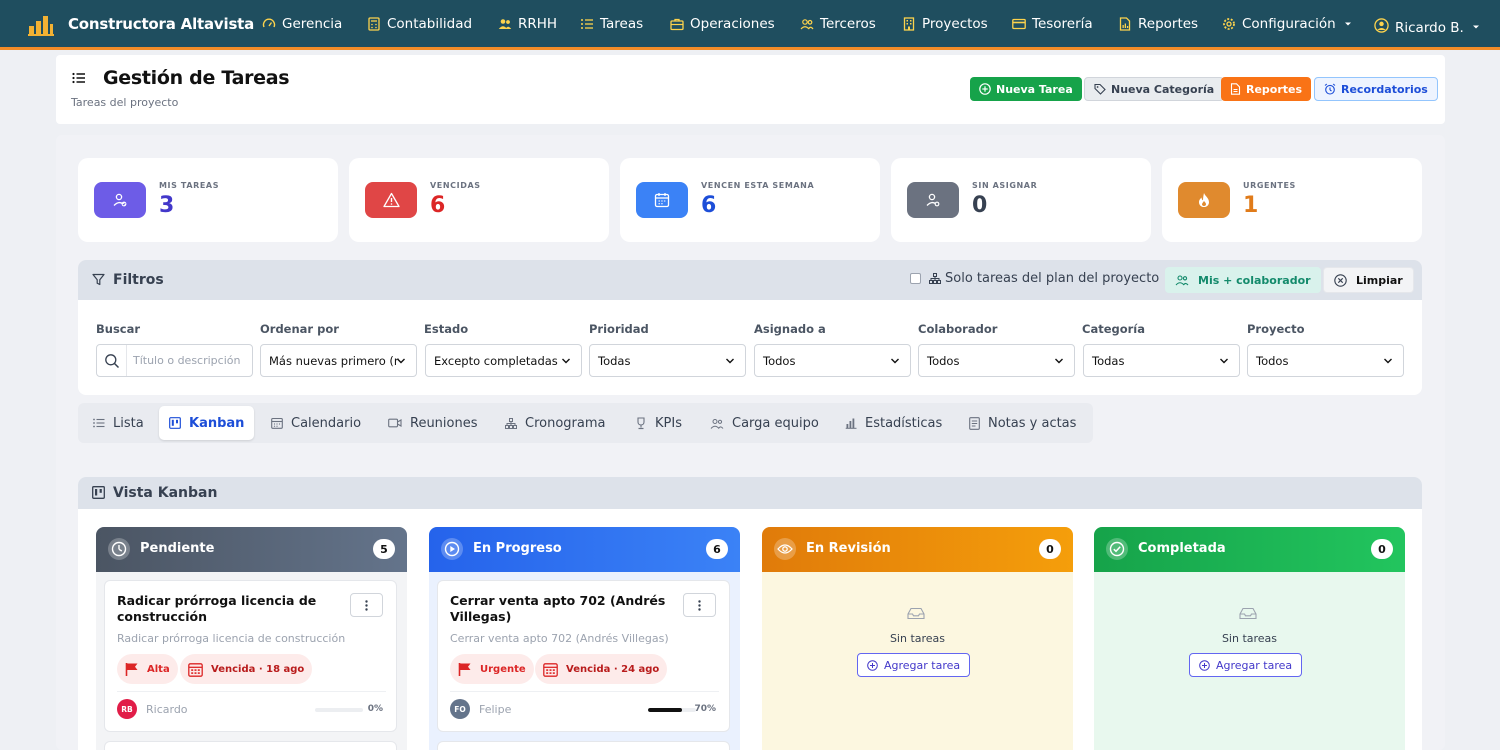 This screenshot has height=750, width=1500. What do you see at coordinates (138, 280) in the screenshot?
I see `filters-title: Filtros` at bounding box center [138, 280].